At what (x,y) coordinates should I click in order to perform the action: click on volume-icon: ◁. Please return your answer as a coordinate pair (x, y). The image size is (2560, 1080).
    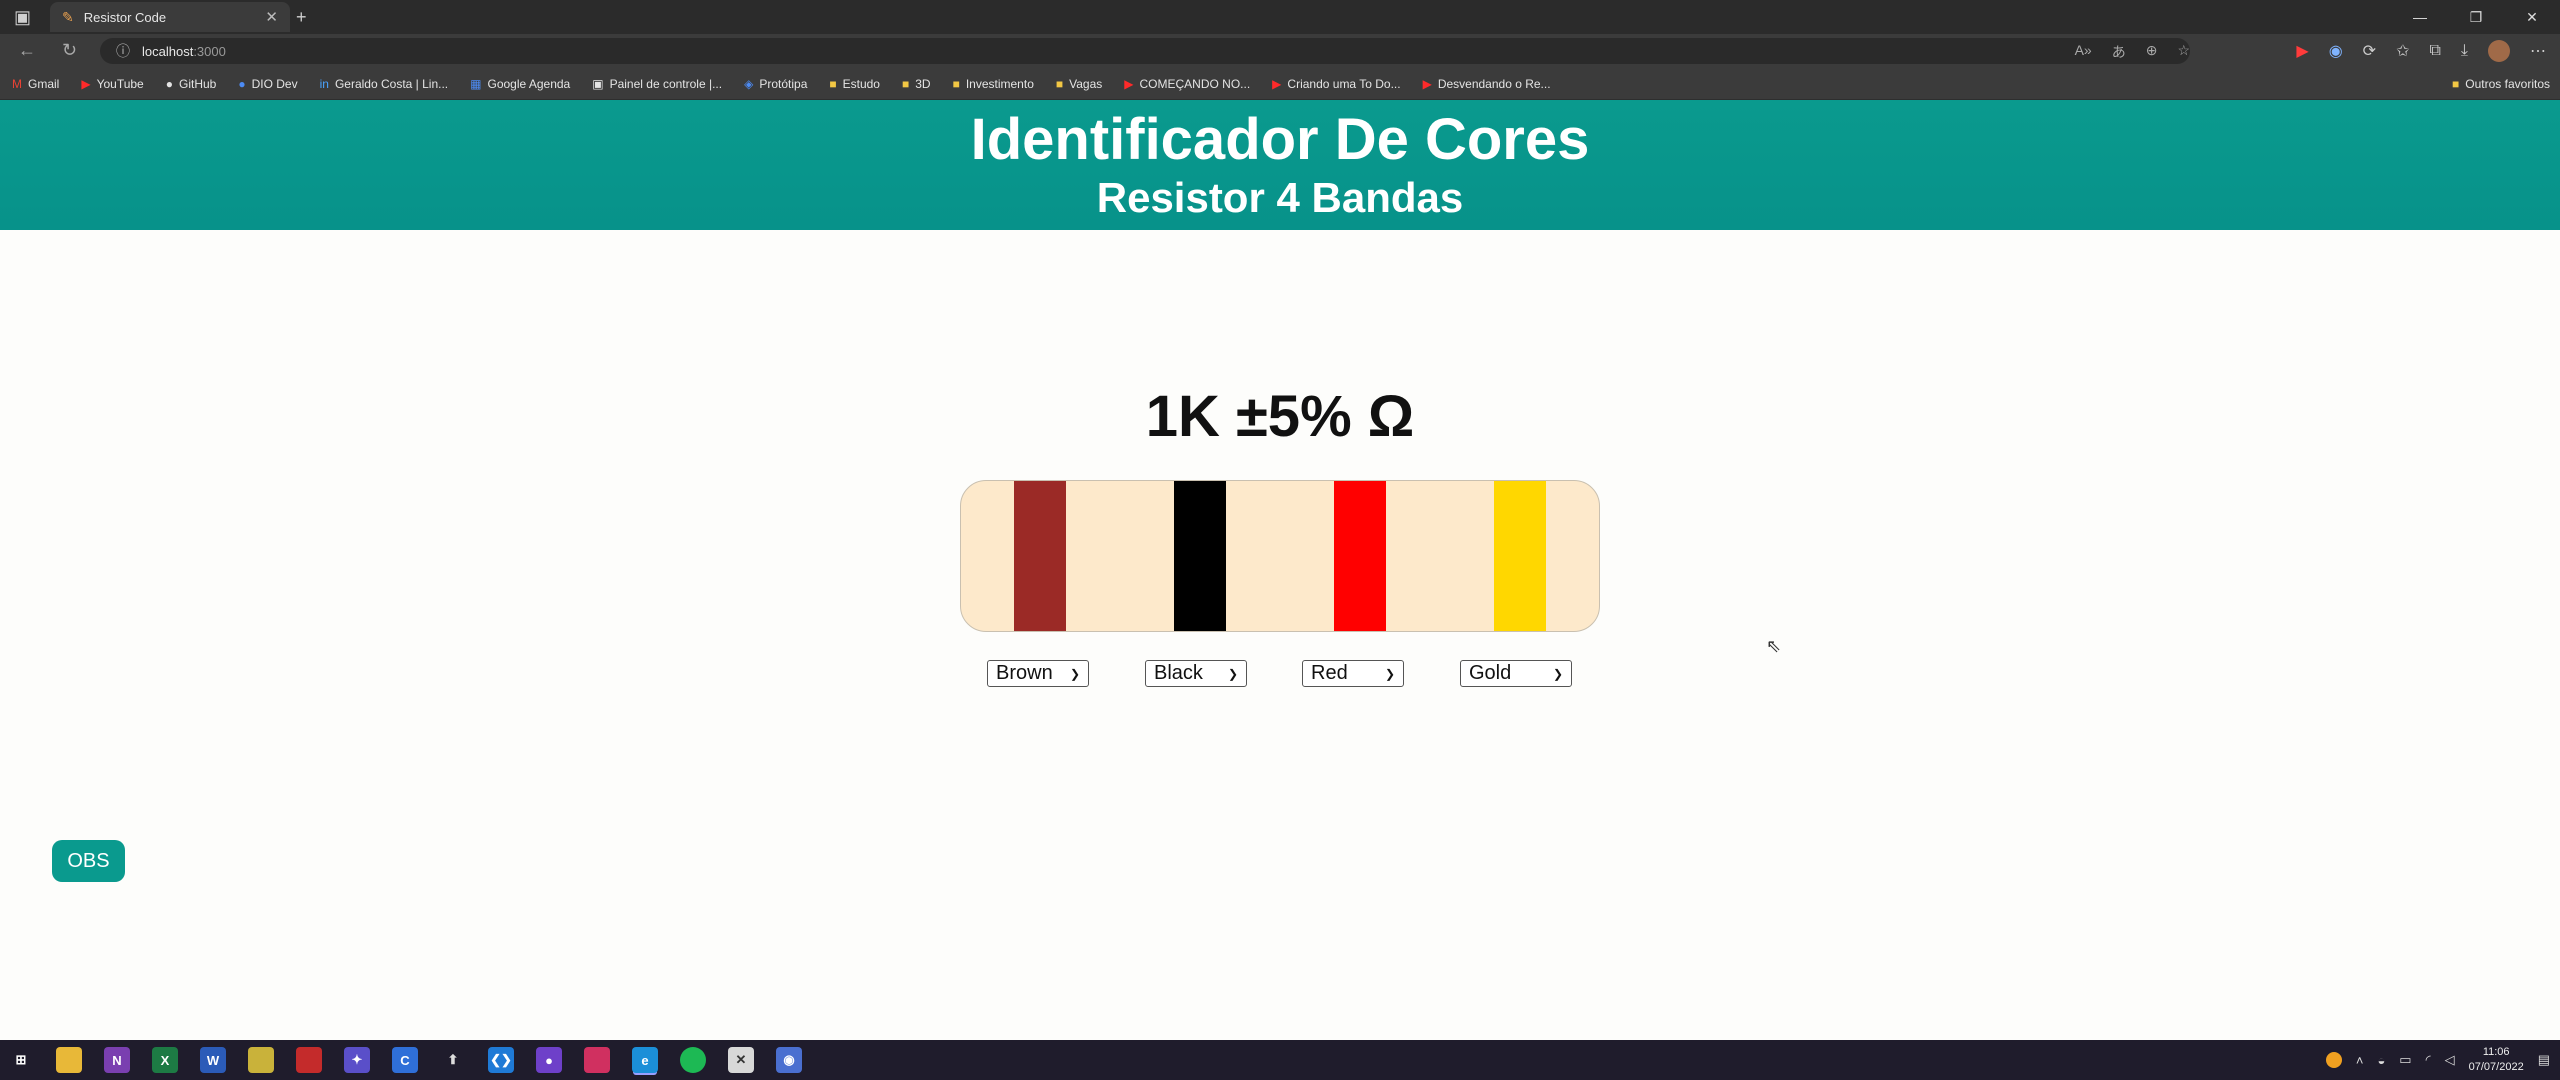
    Looking at the image, I should click on (2450, 1060).